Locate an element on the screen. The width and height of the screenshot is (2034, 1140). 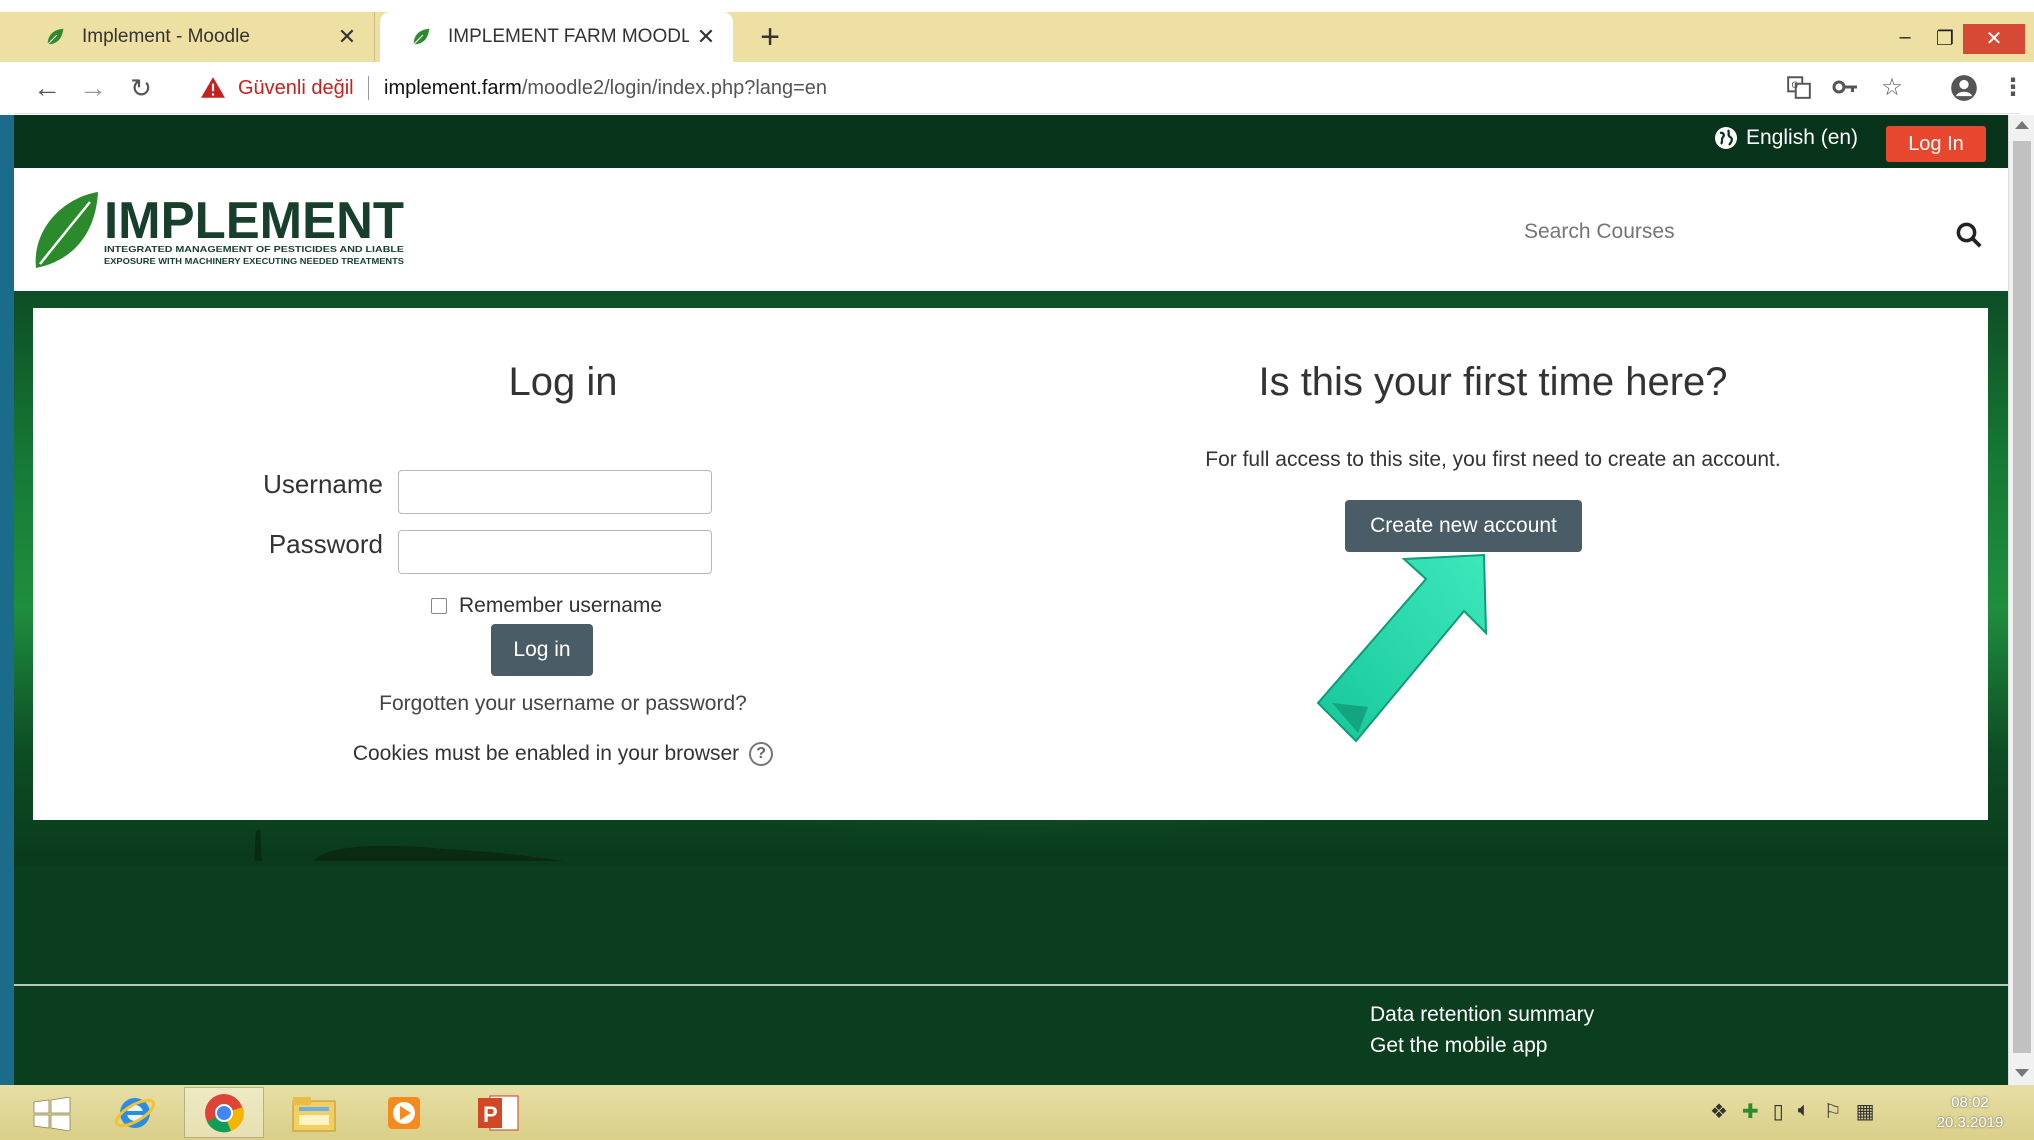
username-field is located at coordinates (555, 492).